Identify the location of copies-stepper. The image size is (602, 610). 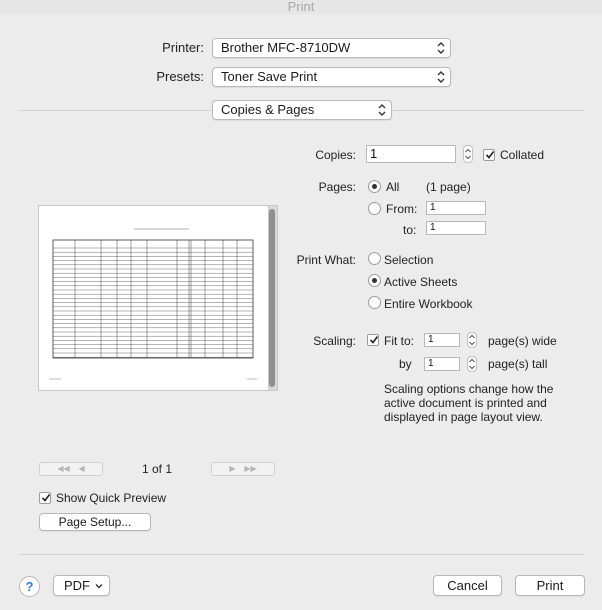
(468, 154).